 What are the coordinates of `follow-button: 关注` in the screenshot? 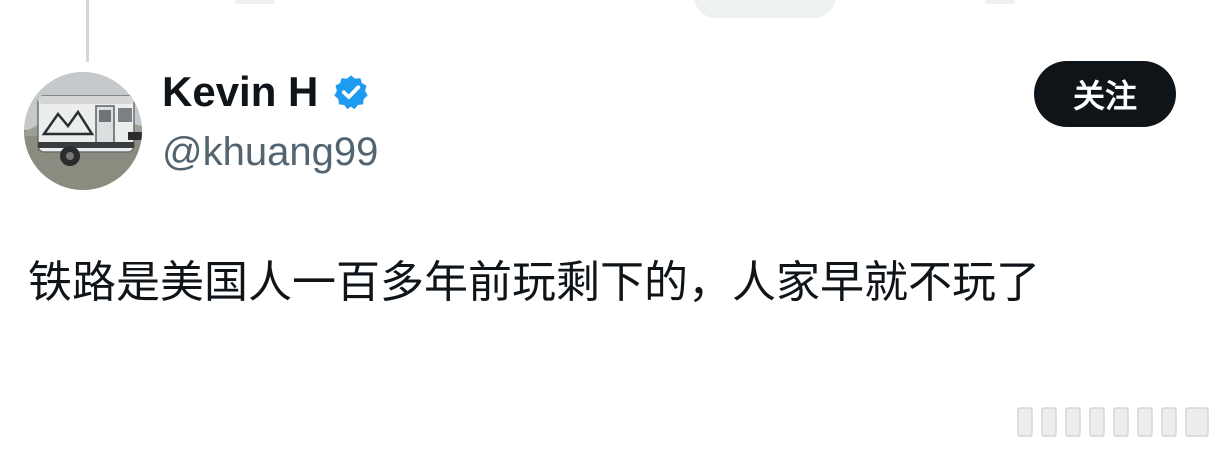 It's located at (1105, 94).